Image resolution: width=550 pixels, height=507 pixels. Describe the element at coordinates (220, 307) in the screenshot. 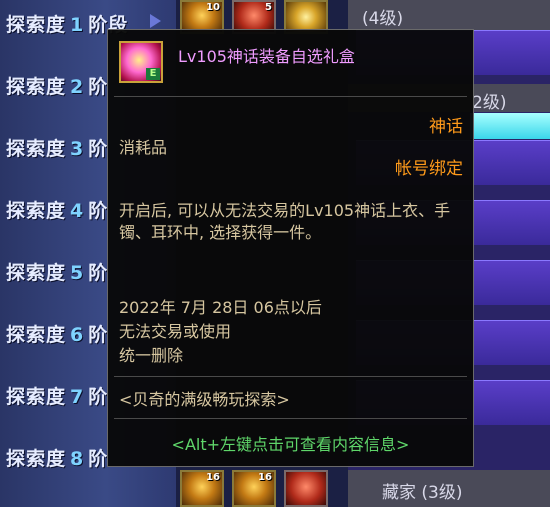

I see `expiry-date: 2022年 7月 28日 06点以后` at that location.